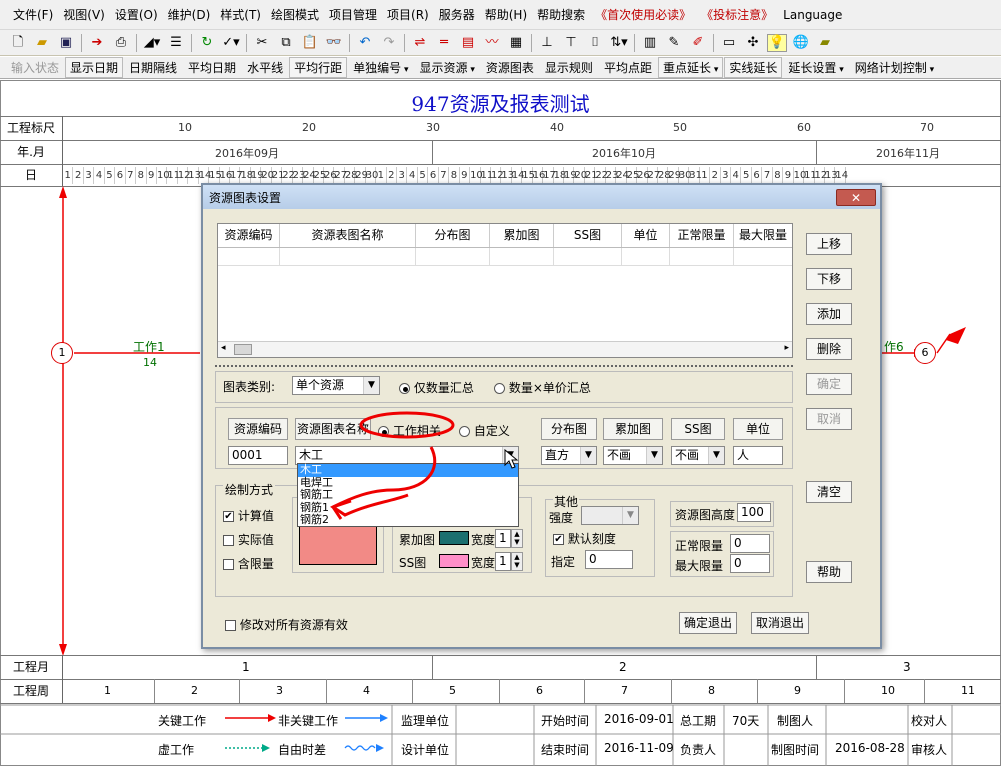 Image resolution: width=1001 pixels, height=766 pixels. What do you see at coordinates (353, 14) in the screenshot?
I see `menu-project-manage: 项目管理` at bounding box center [353, 14].